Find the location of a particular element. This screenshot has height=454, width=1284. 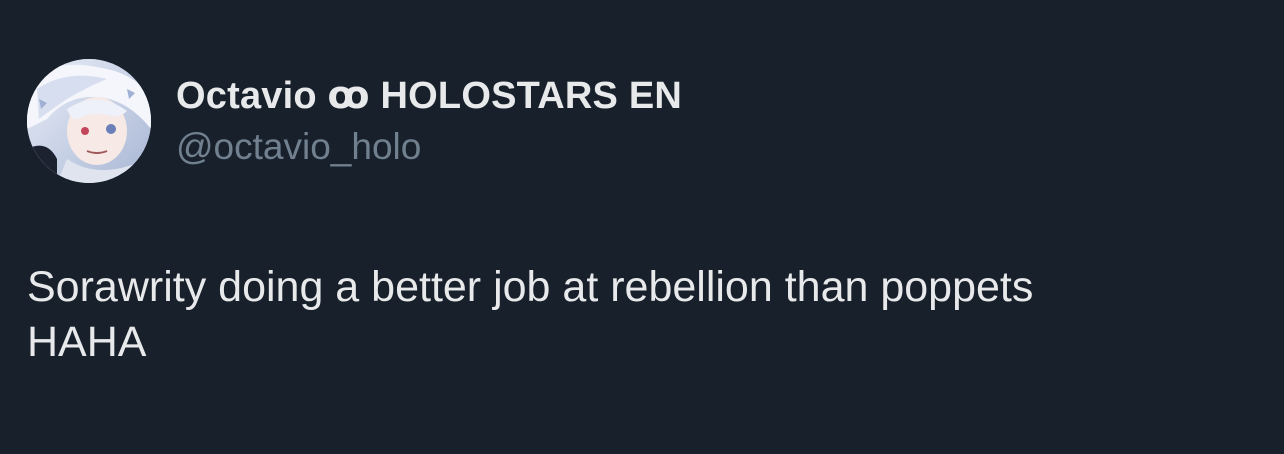

author-handle: @octavio_holo is located at coordinates (298, 147).